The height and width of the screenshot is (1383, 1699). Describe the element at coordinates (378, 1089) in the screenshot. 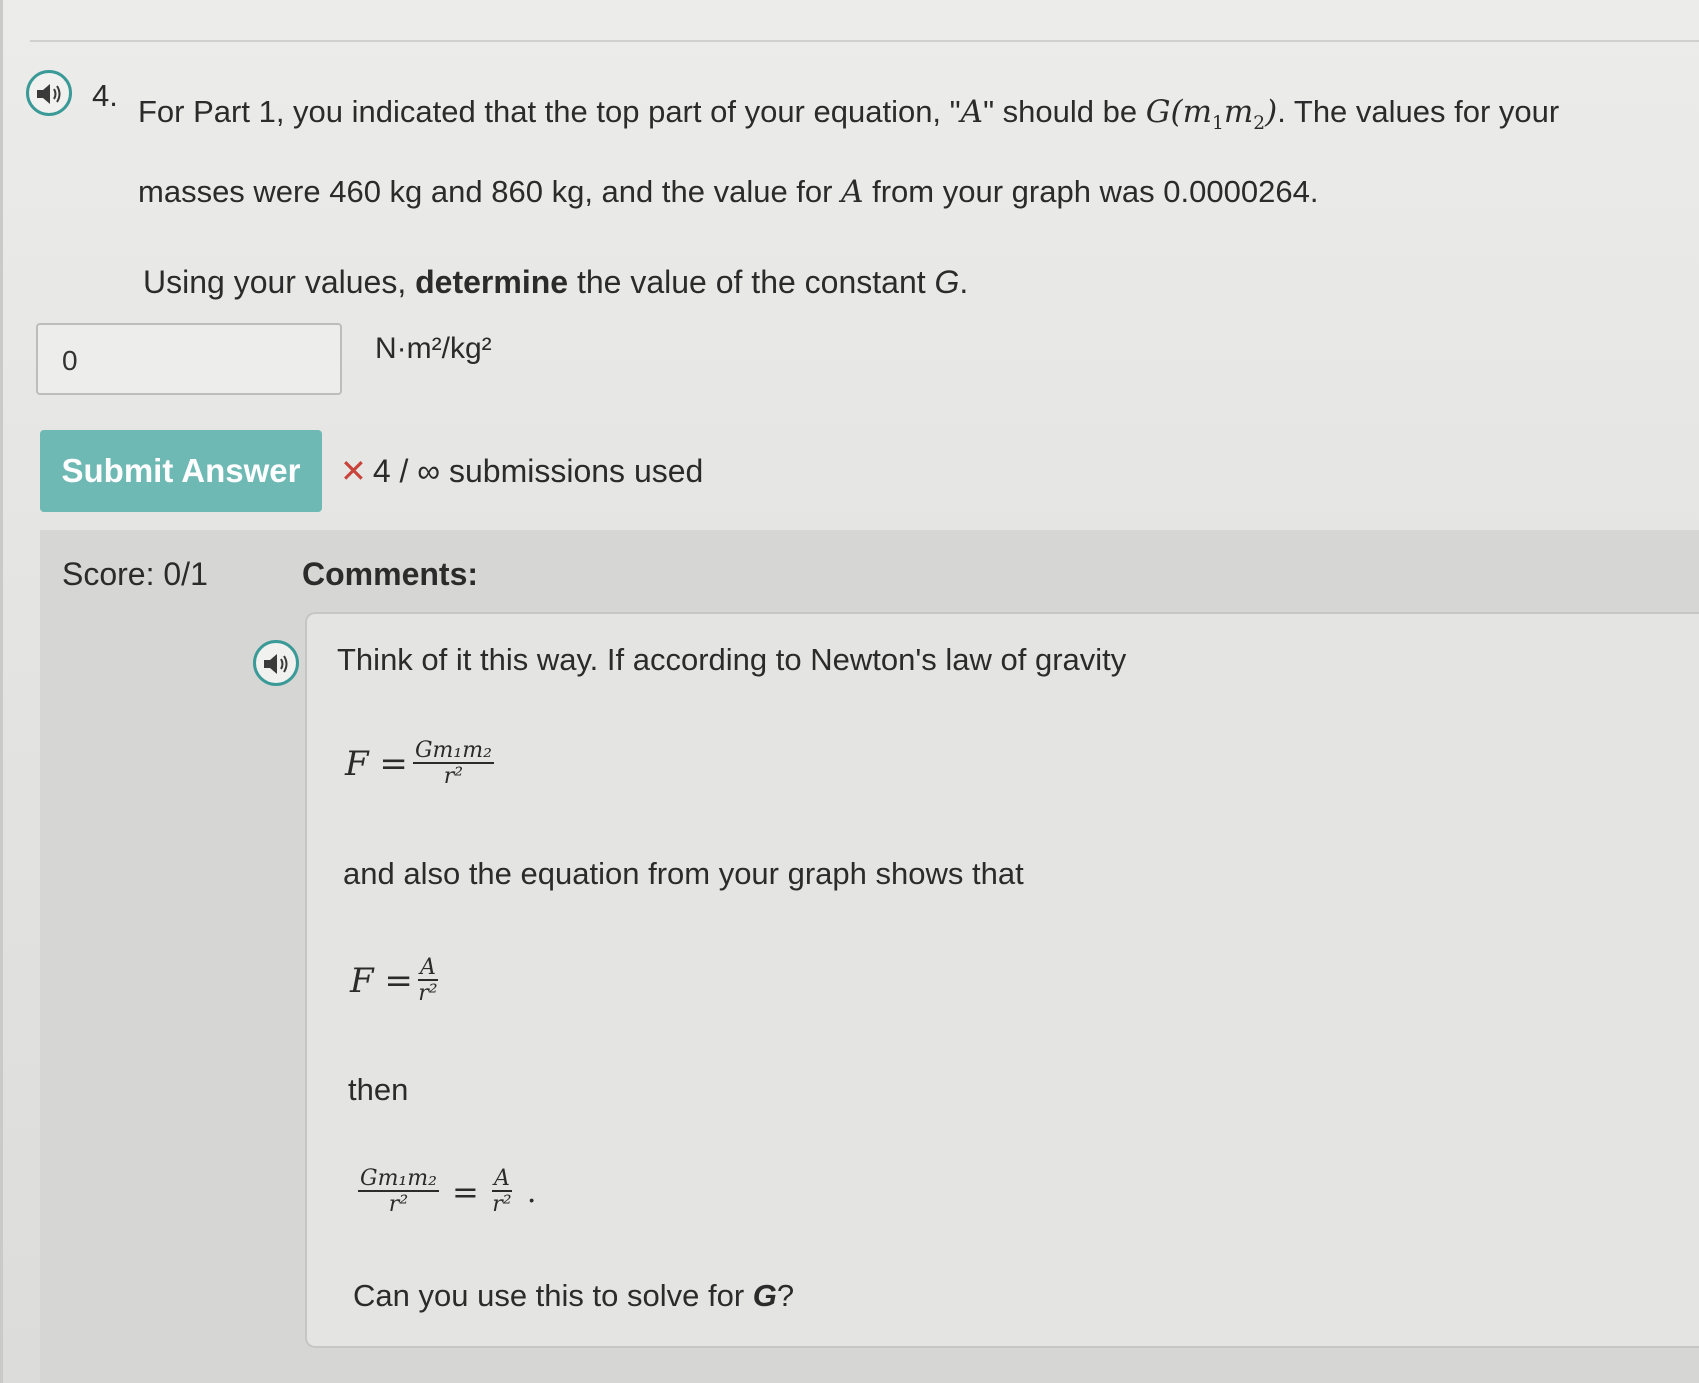

I see `comment-line: then` at that location.